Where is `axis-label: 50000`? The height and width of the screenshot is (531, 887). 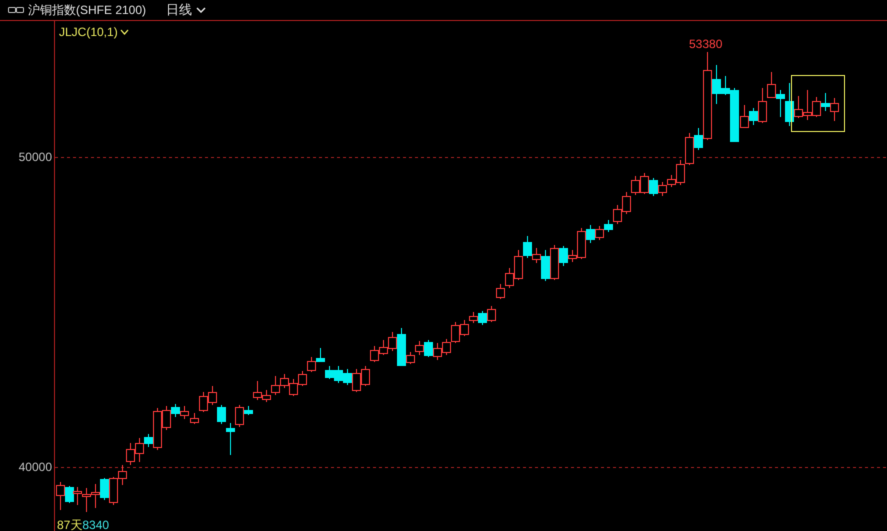 axis-label: 50000 is located at coordinates (35, 157).